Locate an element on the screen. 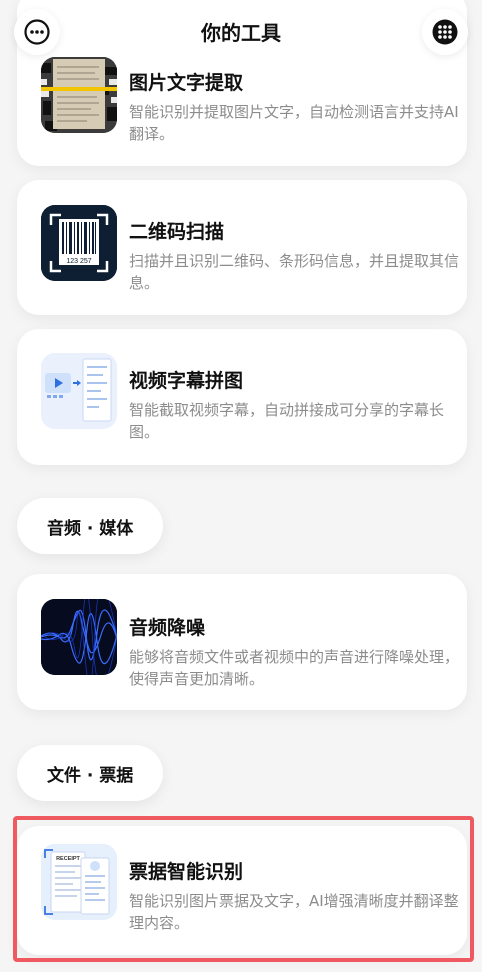 Image resolution: width=482 pixels, height=972 pixels. grid-dots-icon is located at coordinates (445, 32).